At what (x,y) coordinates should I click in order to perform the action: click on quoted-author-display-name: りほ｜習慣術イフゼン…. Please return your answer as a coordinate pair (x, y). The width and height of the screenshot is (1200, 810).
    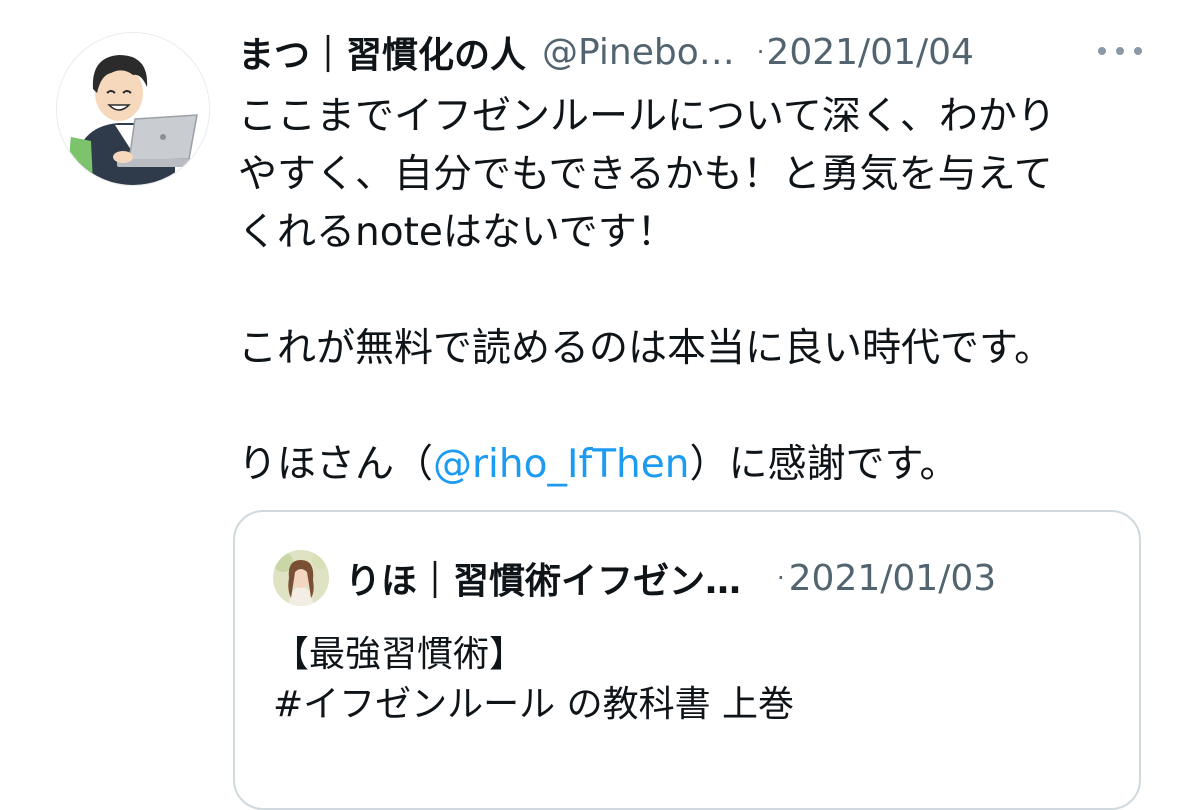
    Looking at the image, I should click on (543, 578).